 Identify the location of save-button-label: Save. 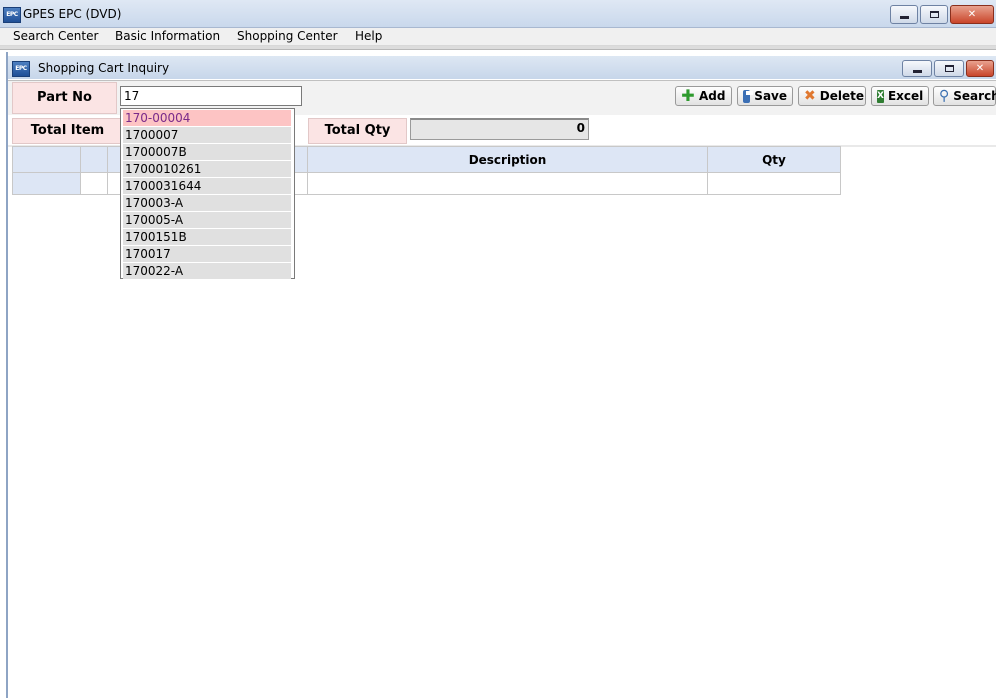
(770, 96).